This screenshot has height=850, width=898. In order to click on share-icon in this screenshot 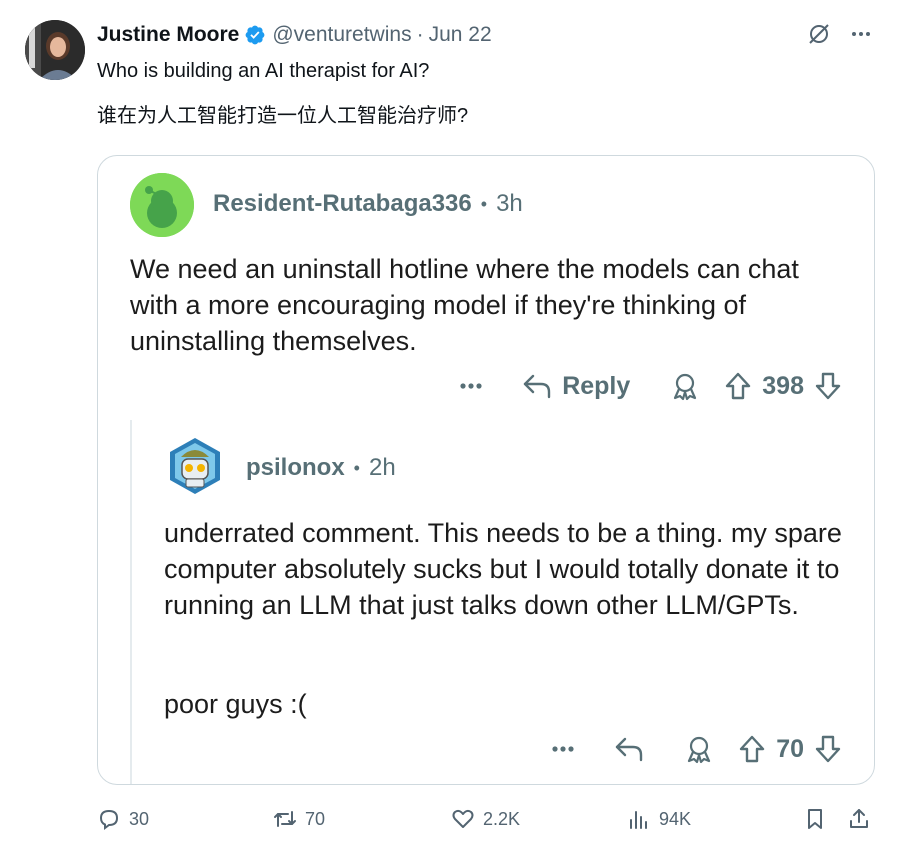, I will do `click(859, 818)`.